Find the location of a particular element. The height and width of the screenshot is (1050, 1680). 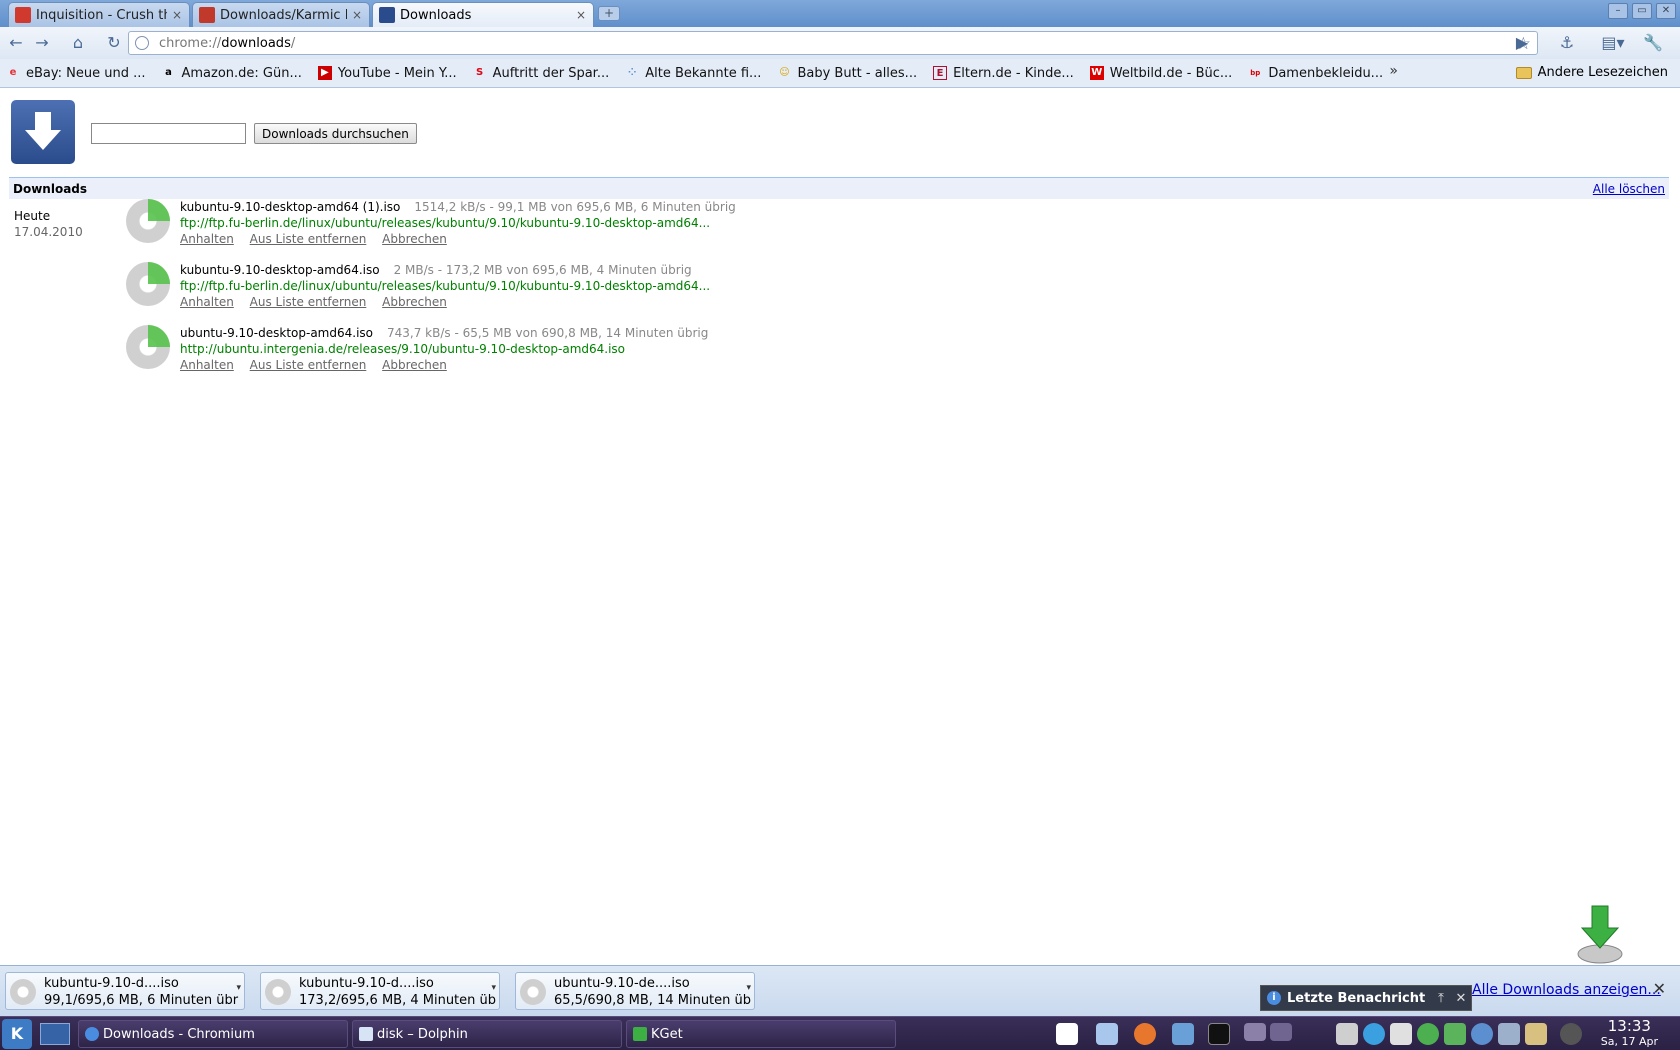

back-button: ← is located at coordinates (16, 43).